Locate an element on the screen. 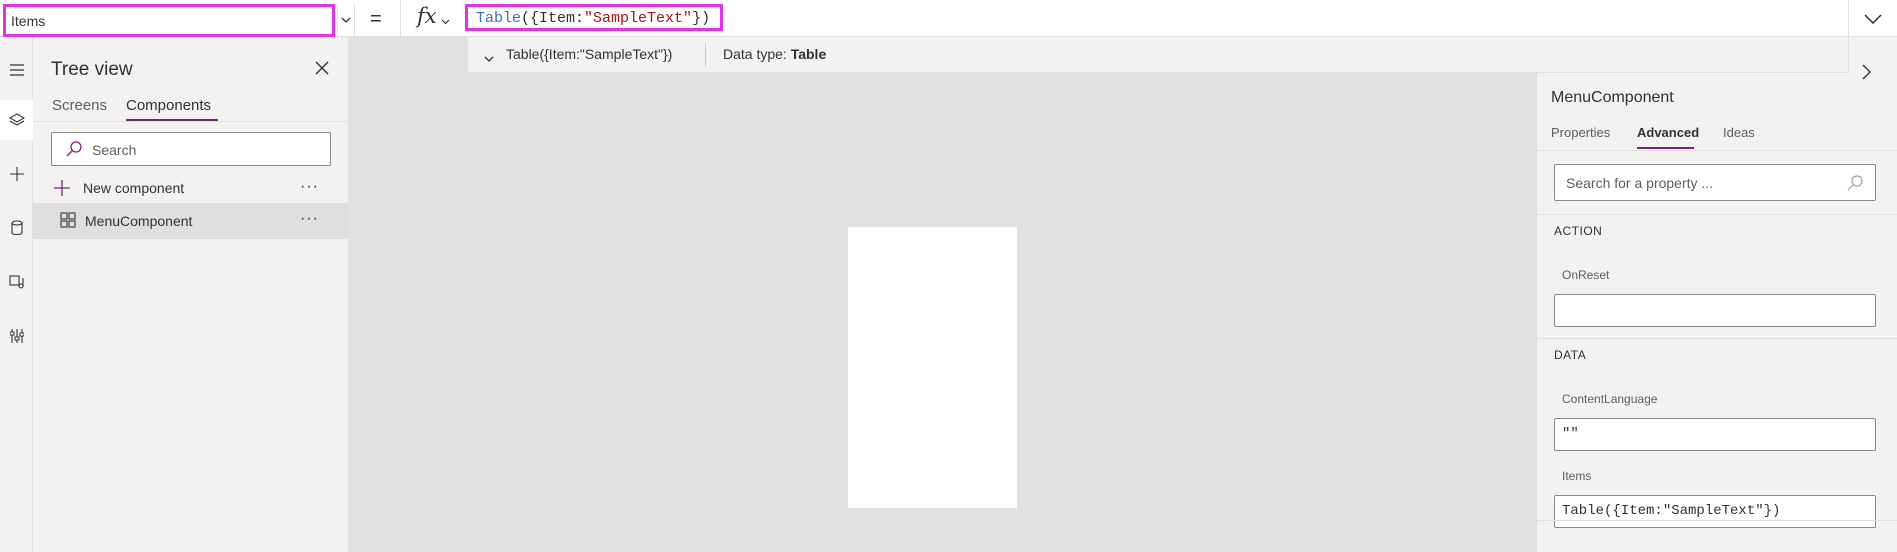 The width and height of the screenshot is (1897, 552). new-component-button: New component ··· is located at coordinates (191, 188).